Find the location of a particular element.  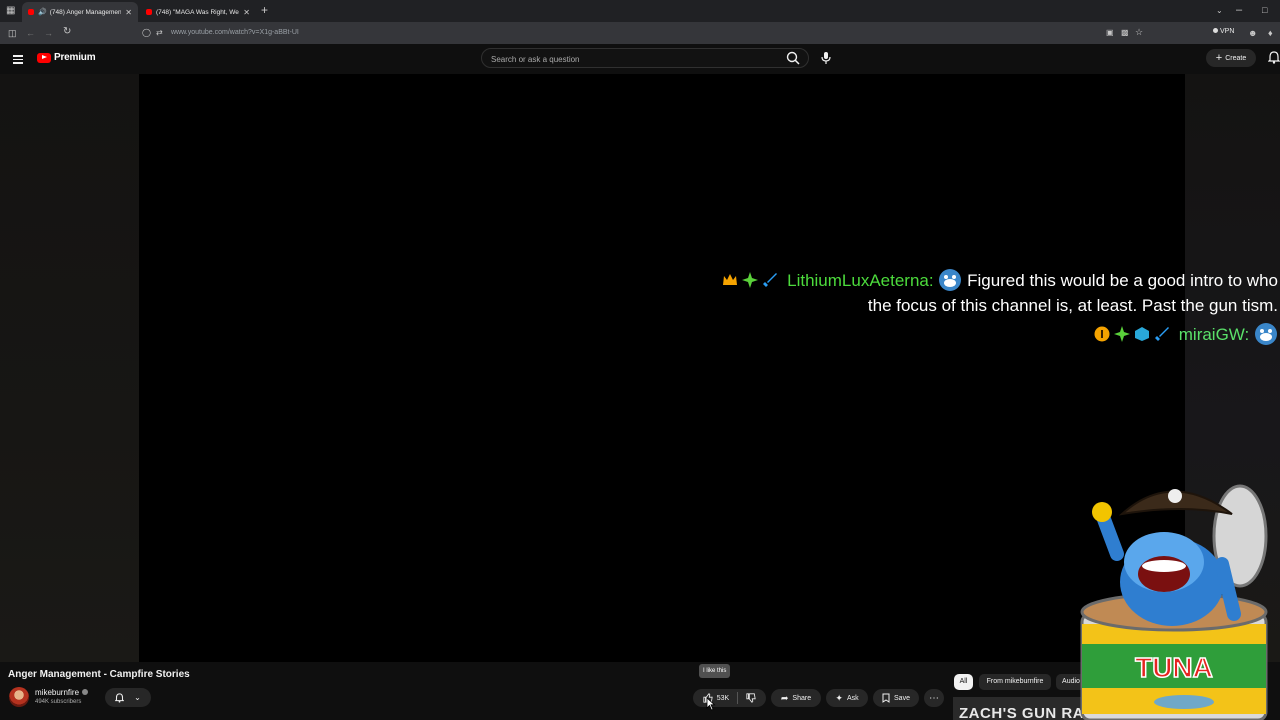

extensions-icon: ♦ is located at coordinates (1270, 33).